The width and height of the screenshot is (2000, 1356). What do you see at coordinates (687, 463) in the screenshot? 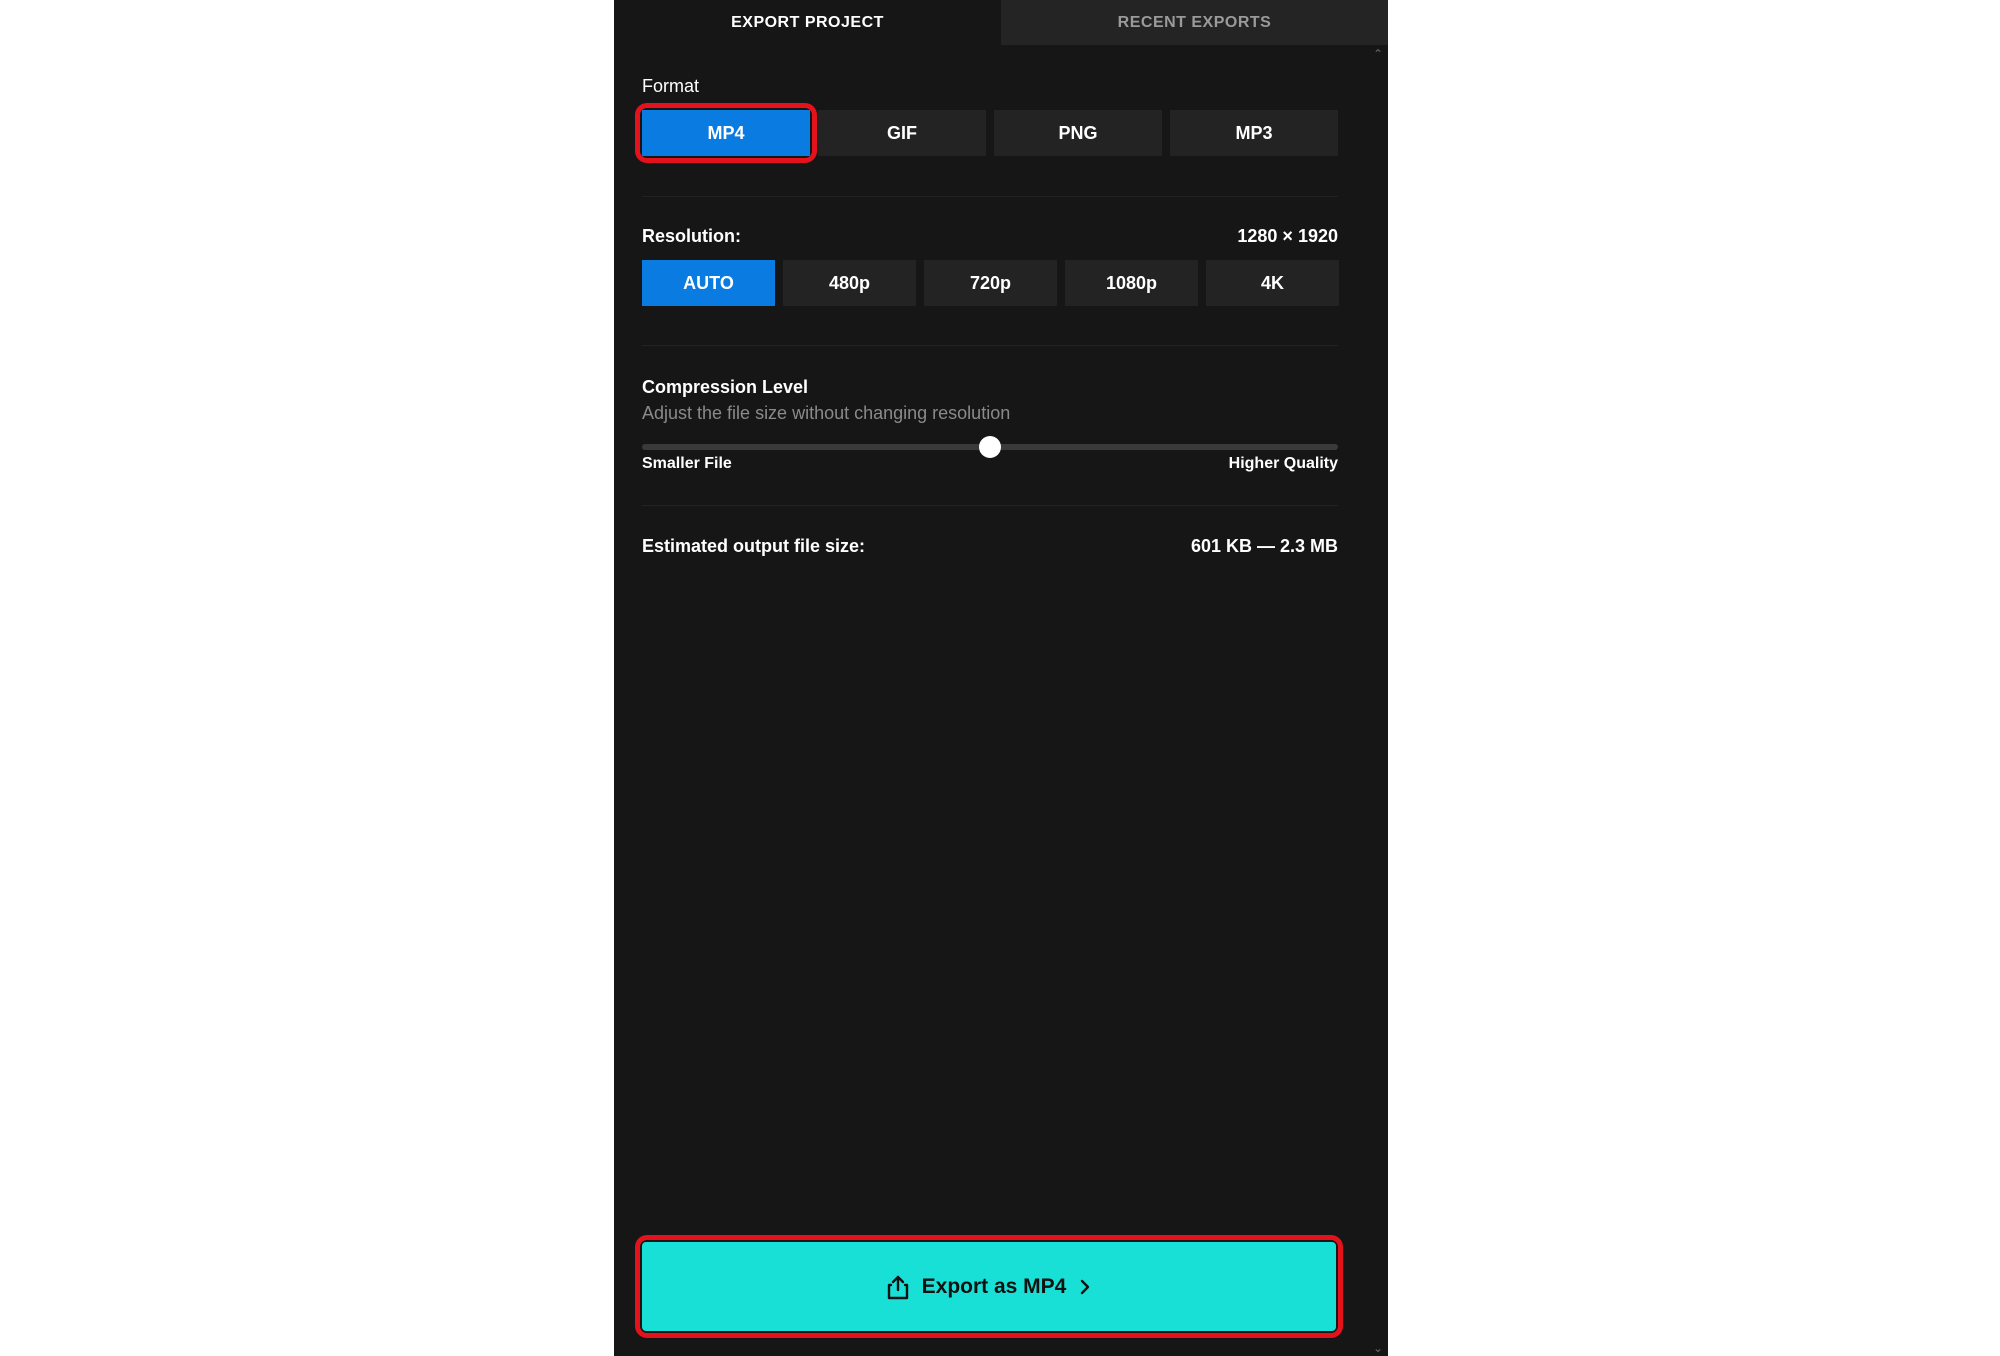
I see `slider-min-label: Smaller File` at bounding box center [687, 463].